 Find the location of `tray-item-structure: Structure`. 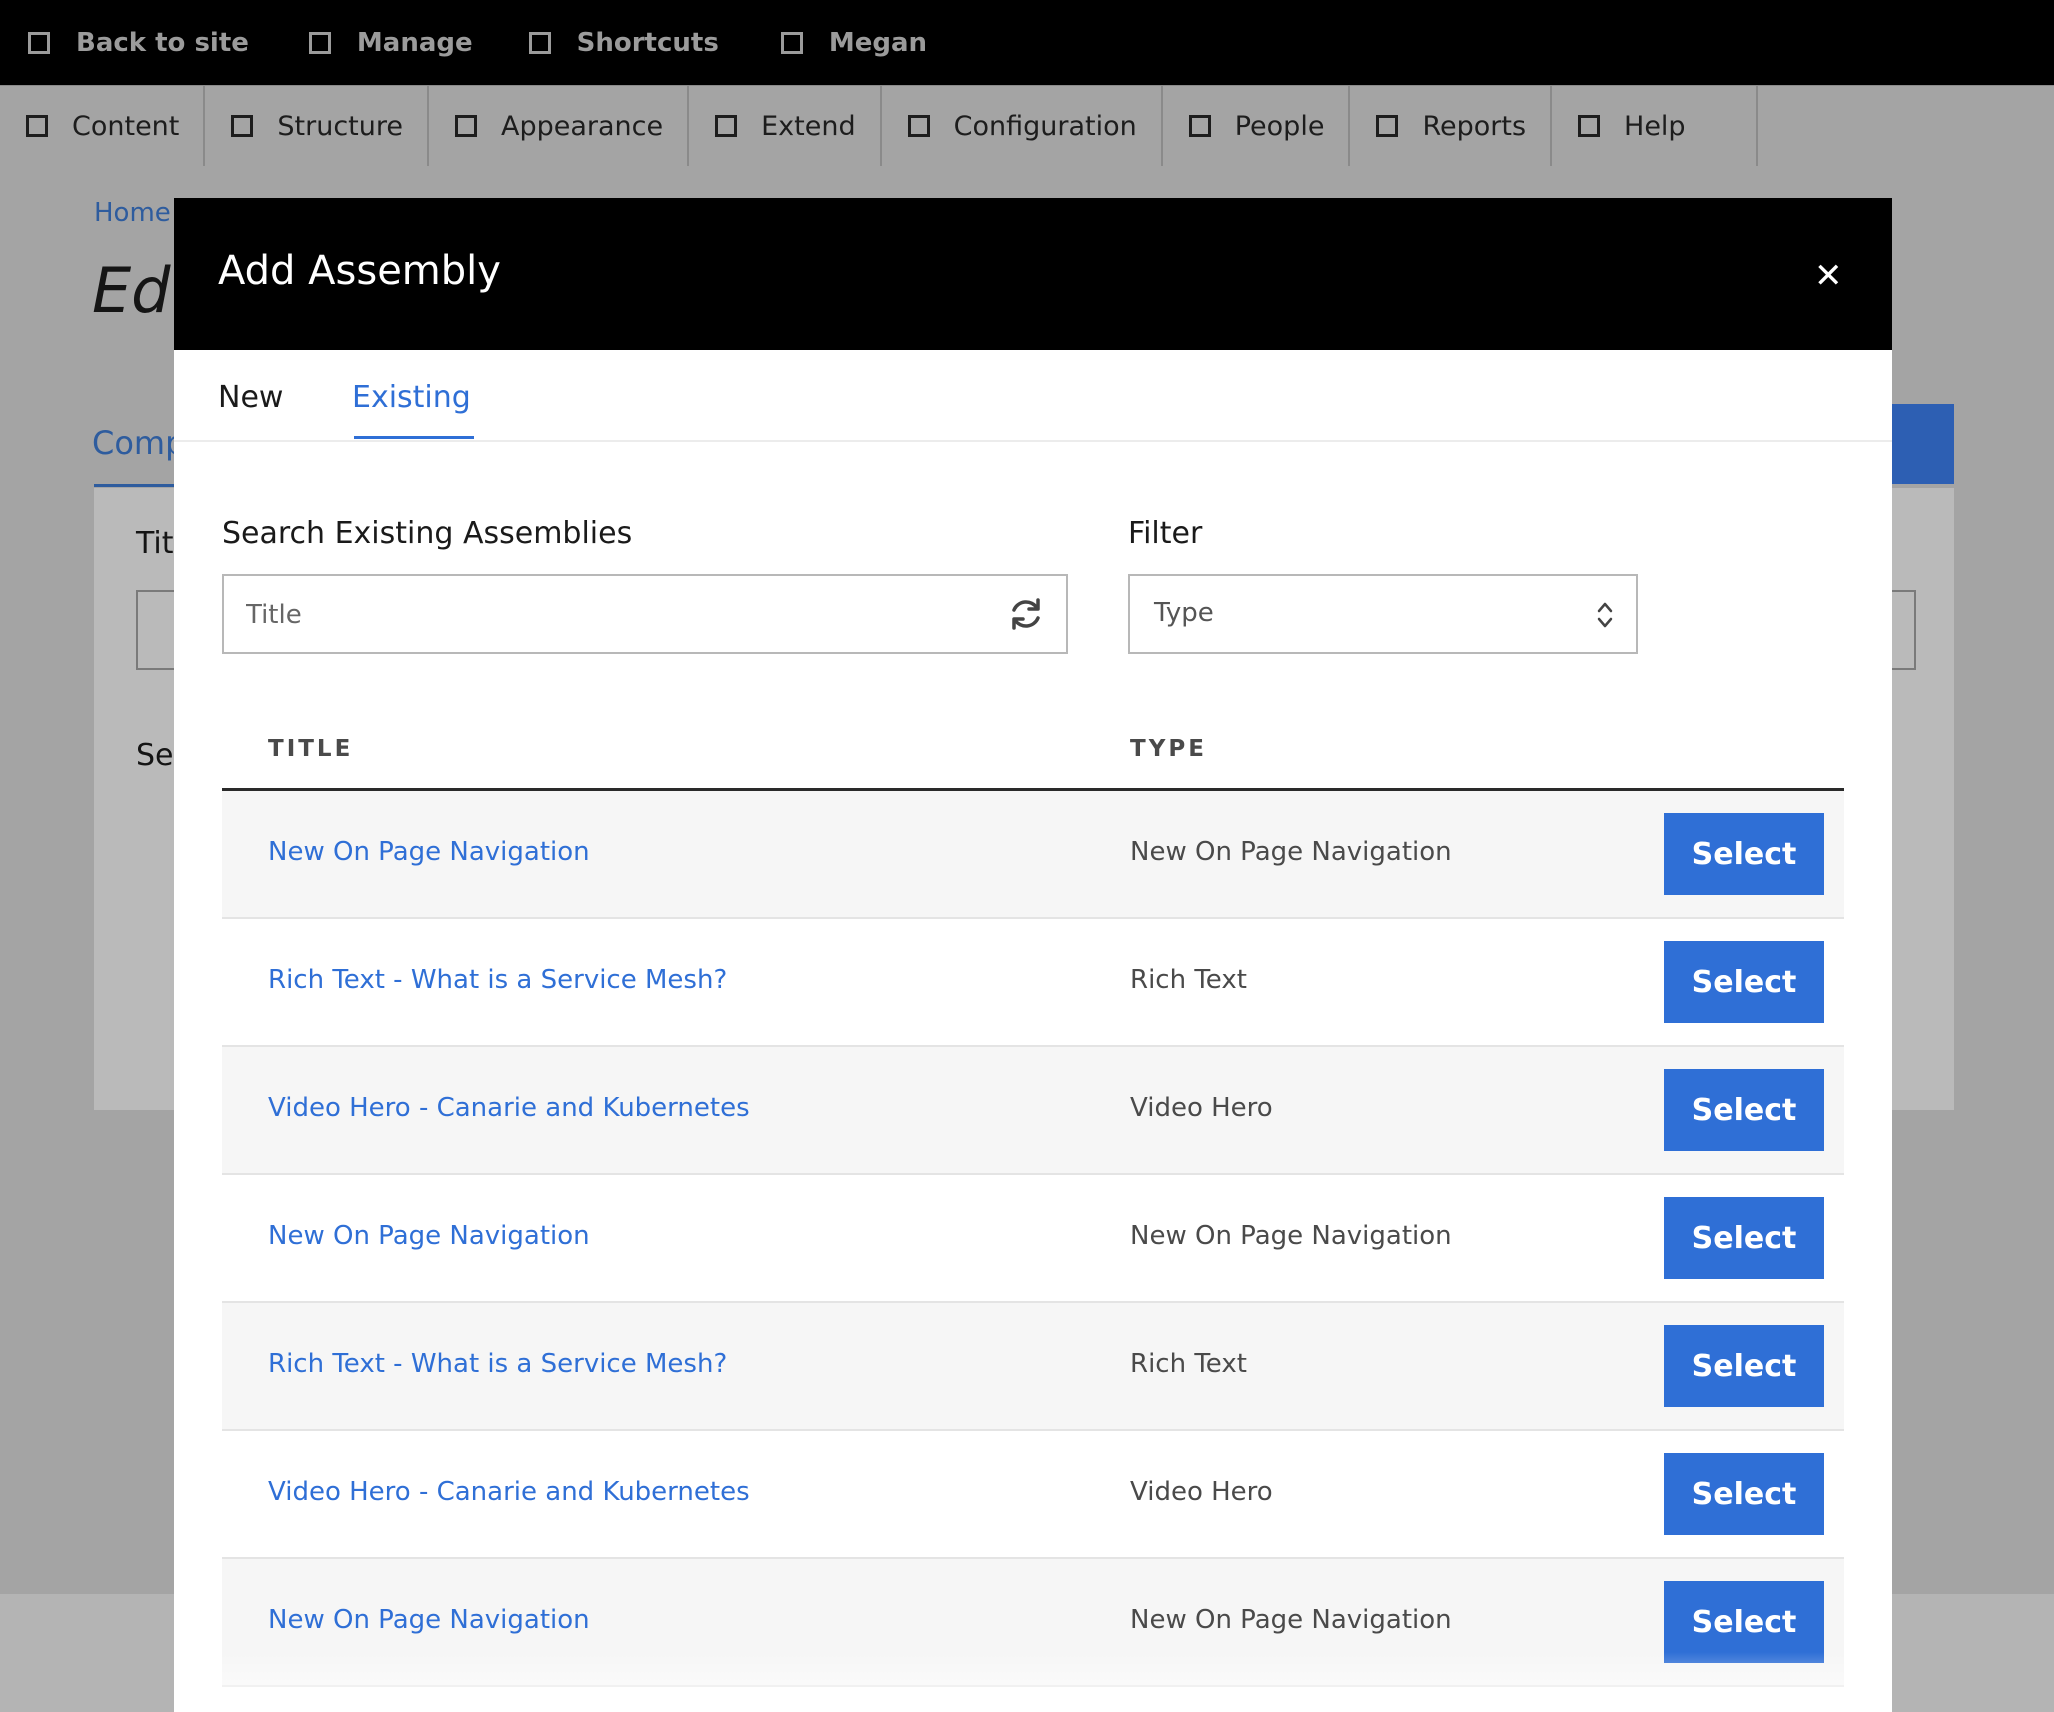

tray-item-structure: Structure is located at coordinates (317, 126).